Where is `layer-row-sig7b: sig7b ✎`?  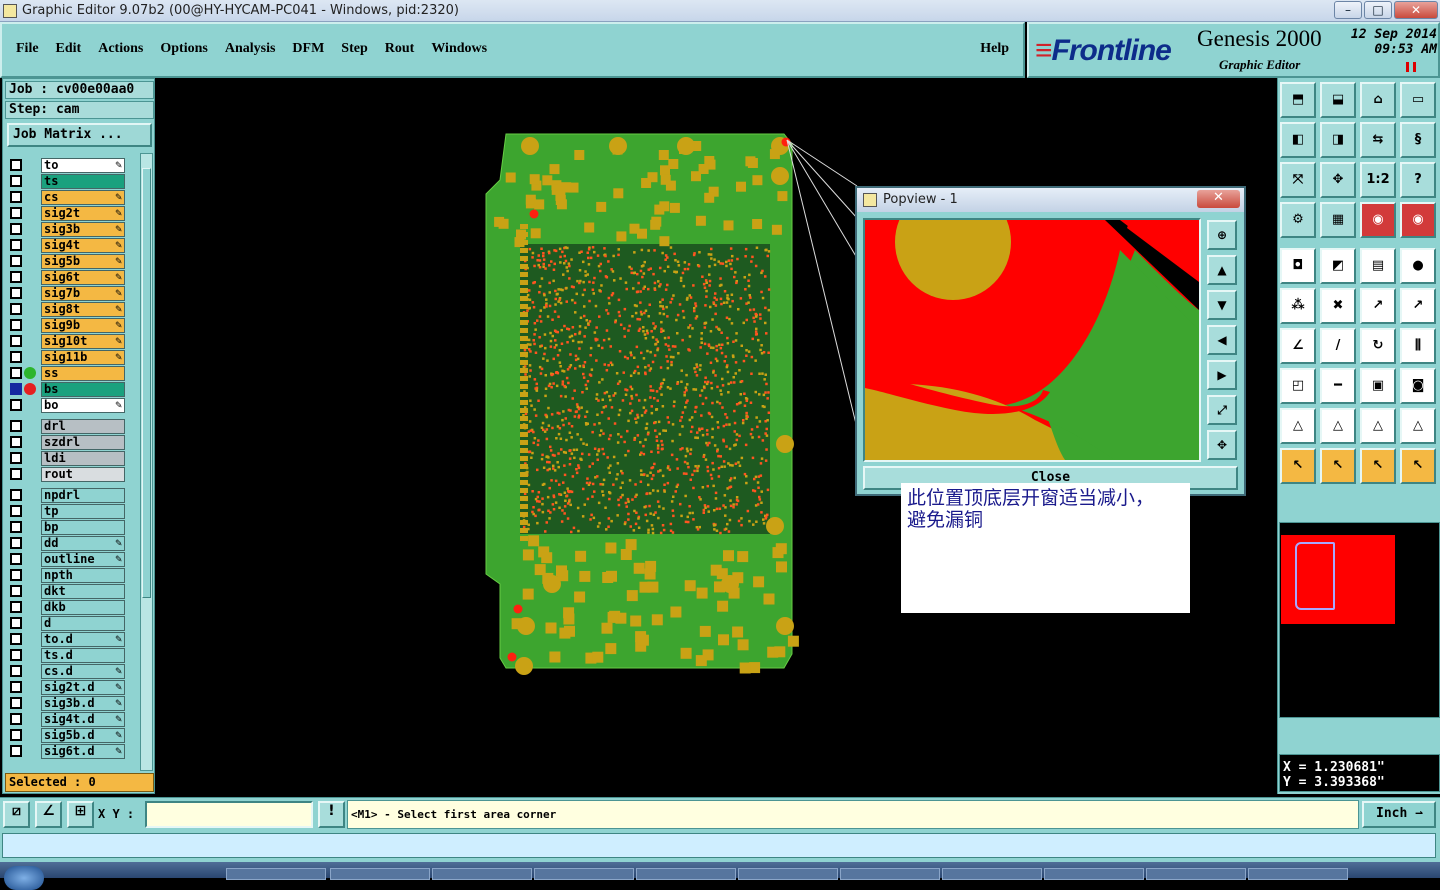 layer-row-sig7b: sig7b ✎ is located at coordinates (68, 293).